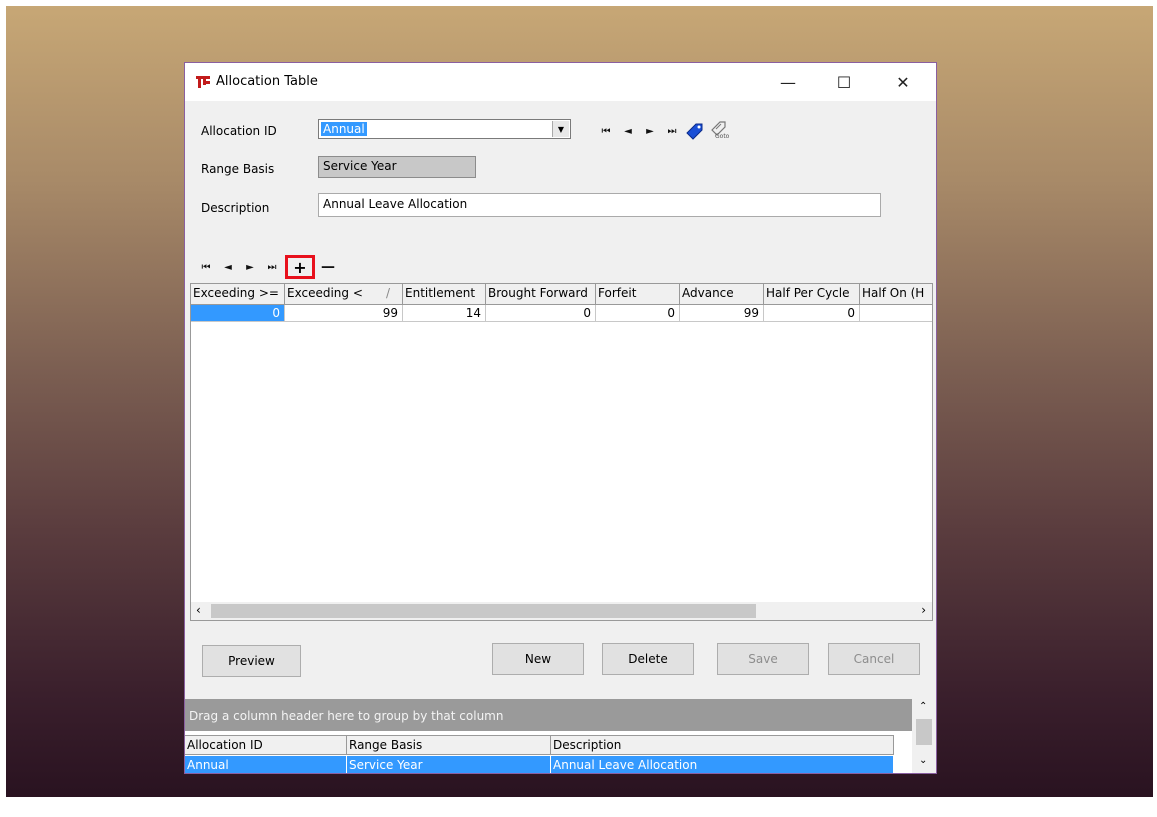 Image resolution: width=1157 pixels, height=817 pixels. What do you see at coordinates (444, 129) in the screenshot?
I see `allocation-id-select: Annual ▼` at bounding box center [444, 129].